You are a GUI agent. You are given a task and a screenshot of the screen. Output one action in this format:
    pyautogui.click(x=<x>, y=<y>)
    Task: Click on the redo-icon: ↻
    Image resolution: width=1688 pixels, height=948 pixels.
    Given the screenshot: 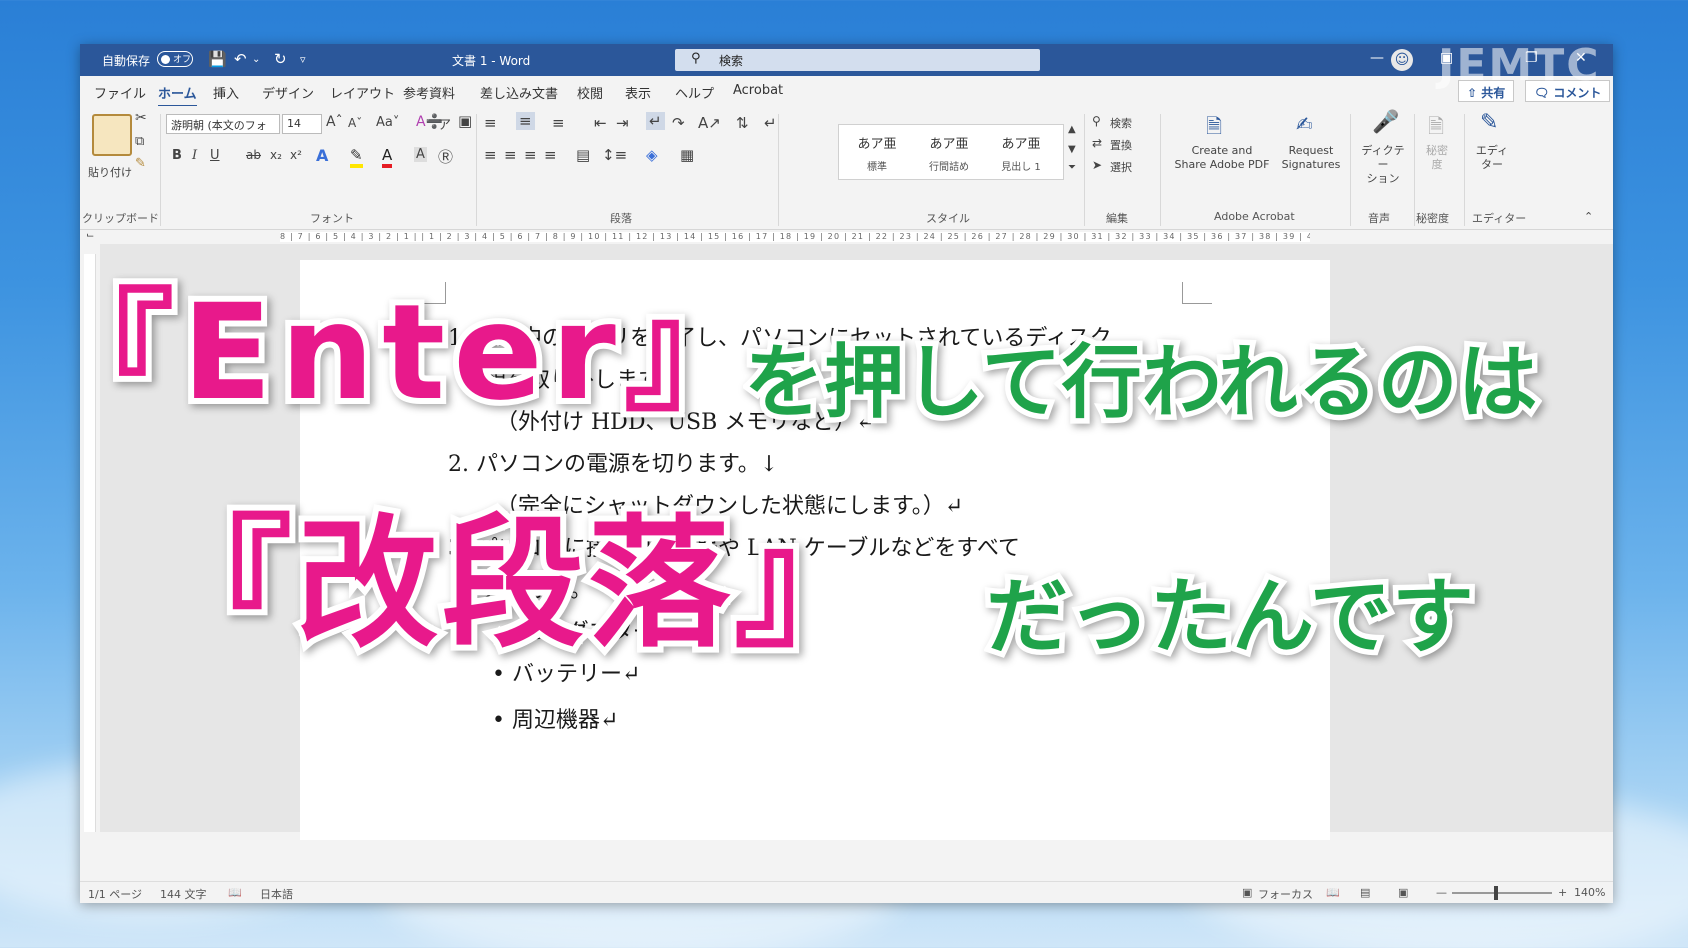 What is the action you would take?
    pyautogui.click(x=280, y=59)
    